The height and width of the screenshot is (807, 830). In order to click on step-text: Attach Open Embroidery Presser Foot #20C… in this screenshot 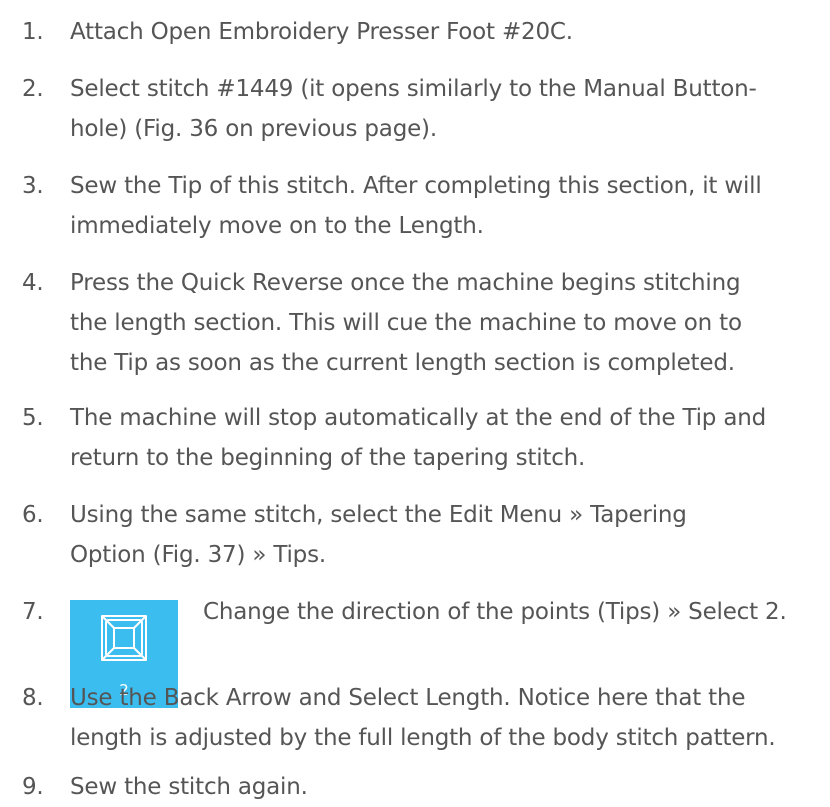, I will do `click(448, 32)`.